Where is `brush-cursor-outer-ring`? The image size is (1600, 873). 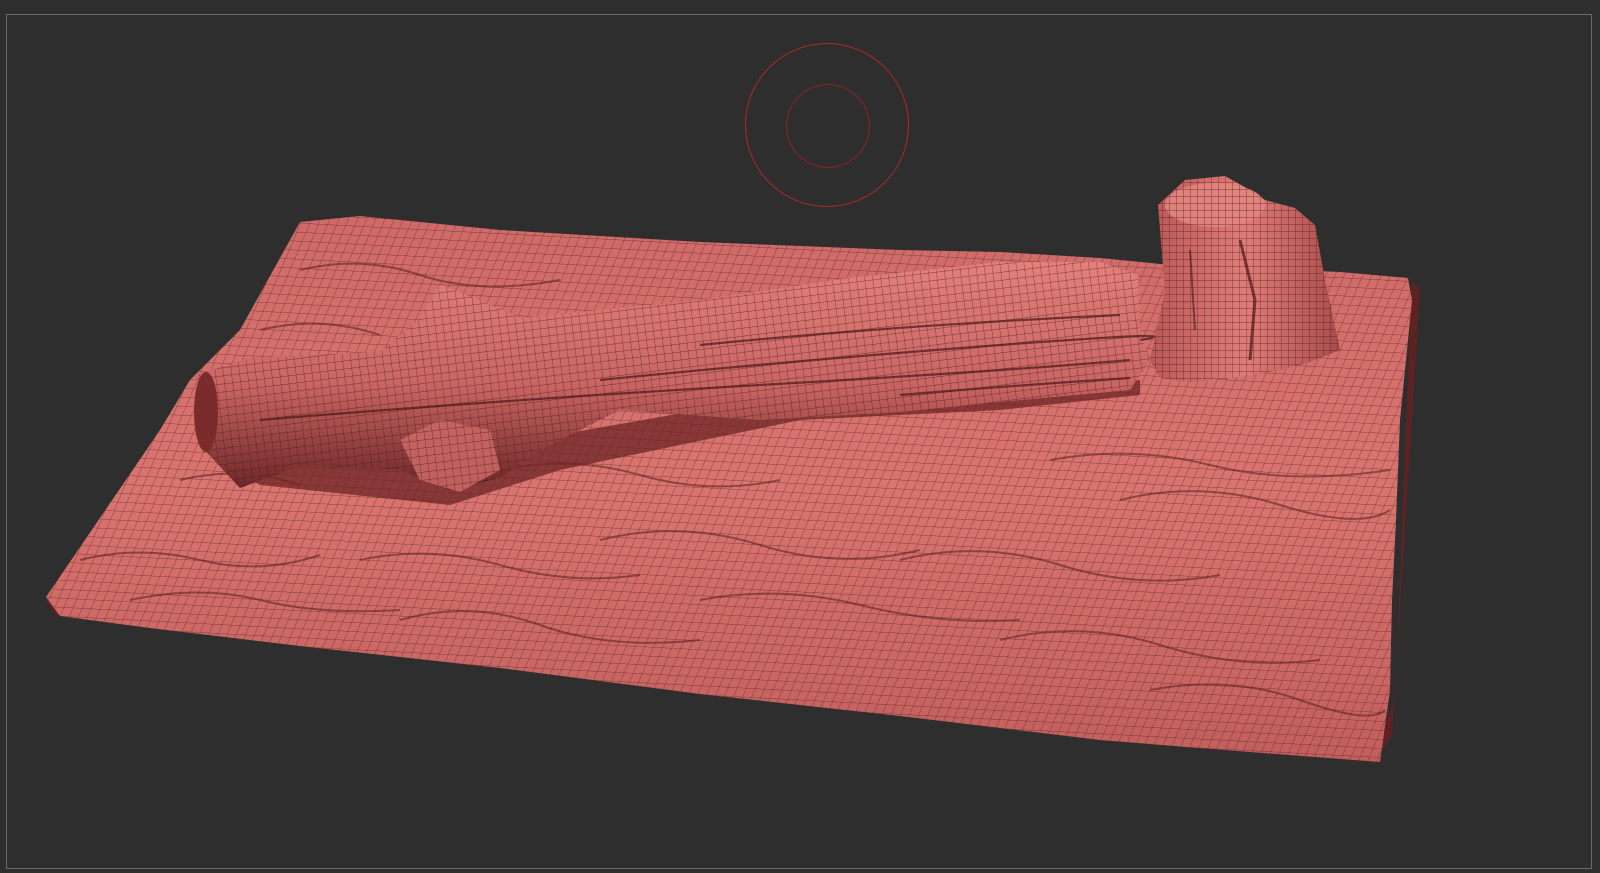
brush-cursor-outer-ring is located at coordinates (827, 125).